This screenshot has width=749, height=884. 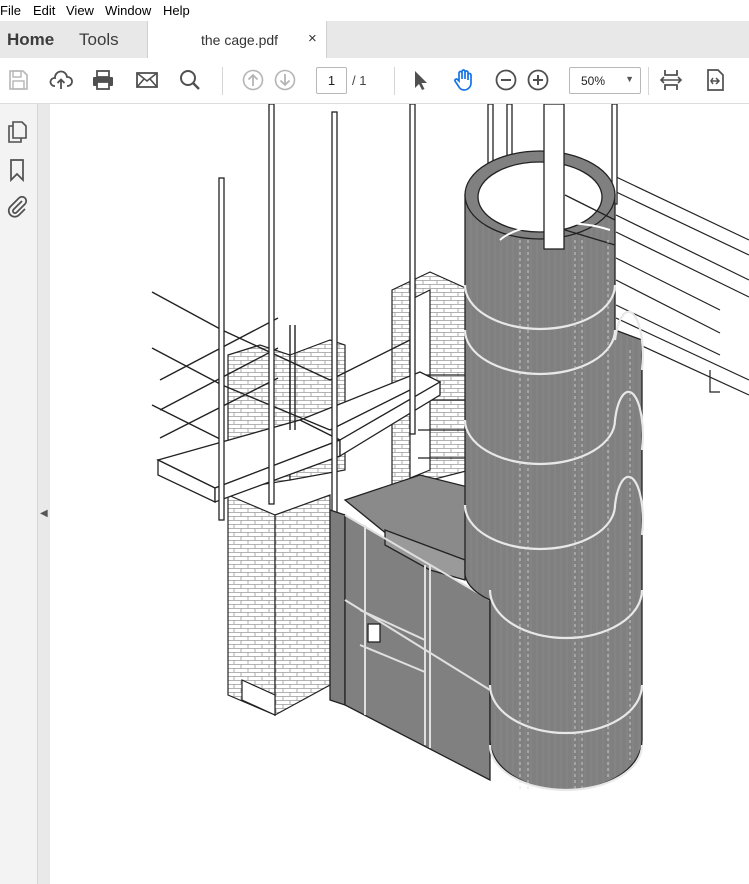 What do you see at coordinates (506, 80) in the screenshot?
I see `zoom-out-icon` at bounding box center [506, 80].